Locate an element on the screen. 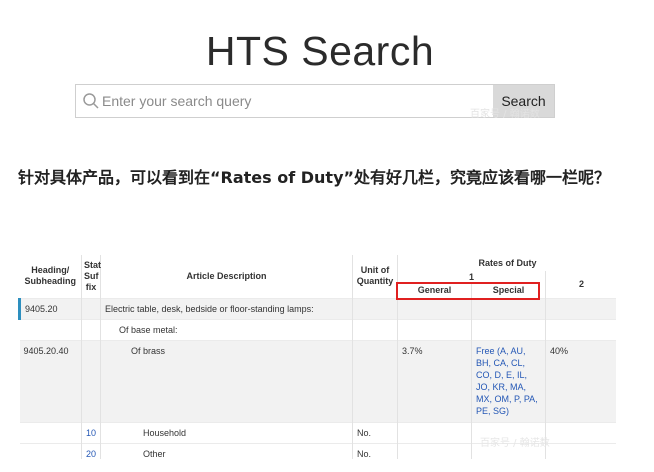 The height and width of the screenshot is (472, 654). col-rates: Rates of Duty is located at coordinates (506, 263).